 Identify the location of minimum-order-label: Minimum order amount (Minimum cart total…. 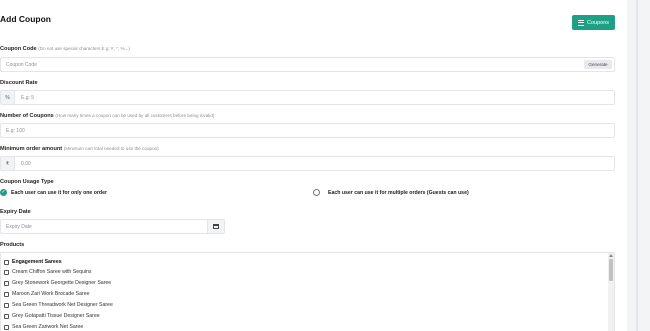
(79, 149).